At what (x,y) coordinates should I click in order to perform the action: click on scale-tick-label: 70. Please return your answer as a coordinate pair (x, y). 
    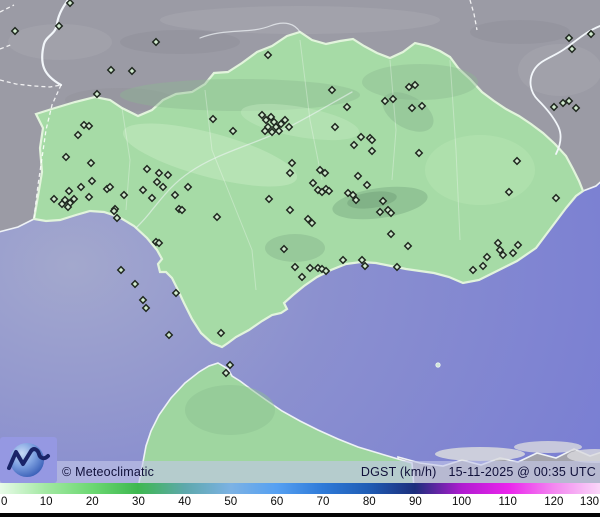
    Looking at the image, I should click on (323, 502).